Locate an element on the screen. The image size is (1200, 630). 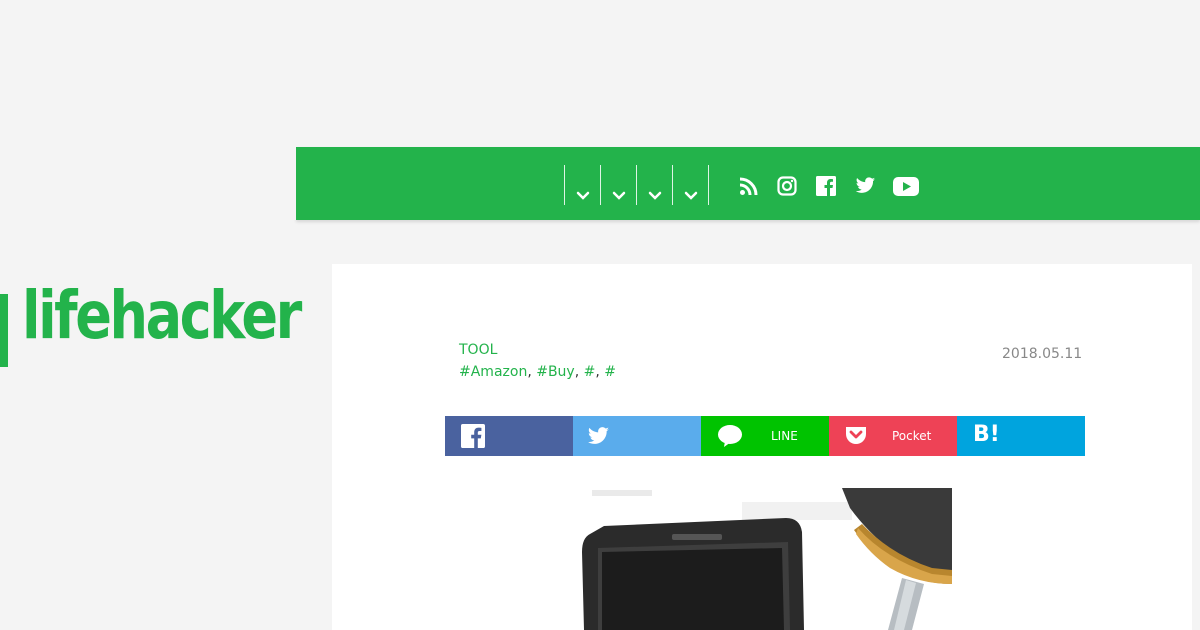
share-pocket-button: Pocket is located at coordinates (893, 436).